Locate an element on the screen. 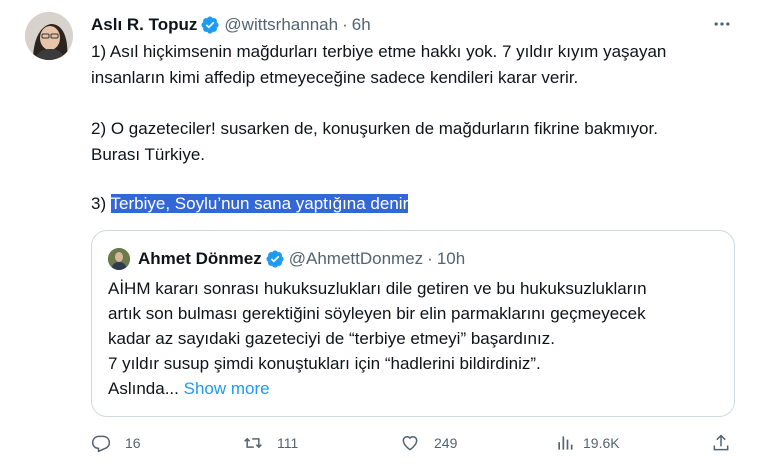  author-handle: @wittsrhannah is located at coordinates (281, 25).